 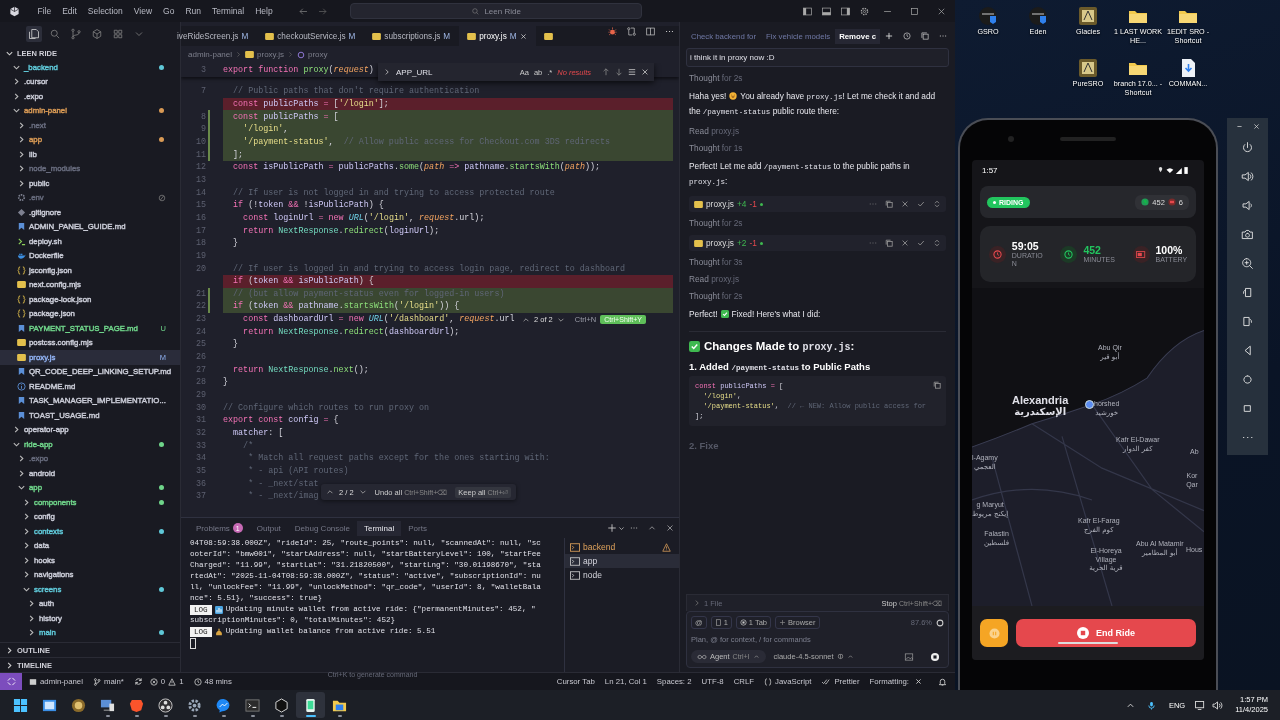 What do you see at coordinates (268, 528) in the screenshot?
I see `panel-tab: Output` at bounding box center [268, 528].